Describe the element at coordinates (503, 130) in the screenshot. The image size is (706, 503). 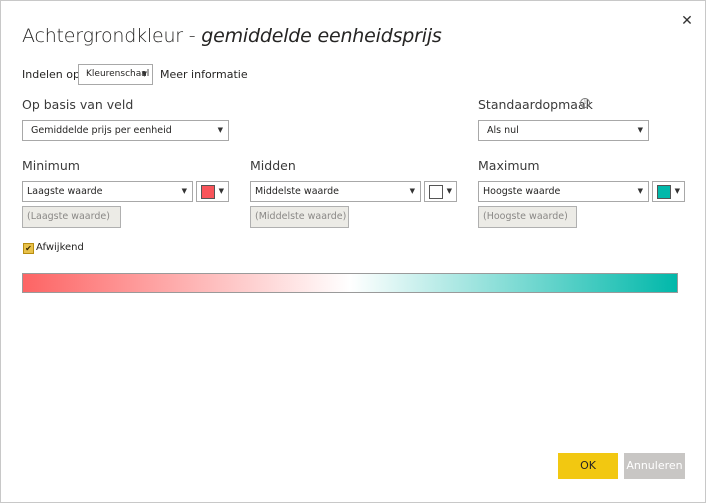
I see `default-format-value: Als nul` at that location.